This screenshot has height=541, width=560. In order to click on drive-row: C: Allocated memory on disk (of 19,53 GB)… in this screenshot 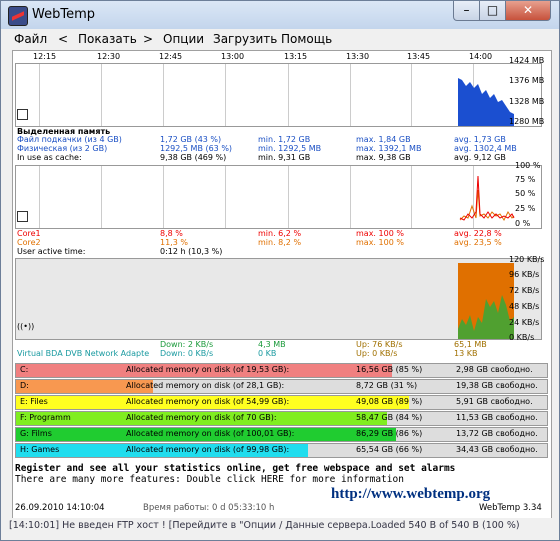, I will do `click(281, 370)`.